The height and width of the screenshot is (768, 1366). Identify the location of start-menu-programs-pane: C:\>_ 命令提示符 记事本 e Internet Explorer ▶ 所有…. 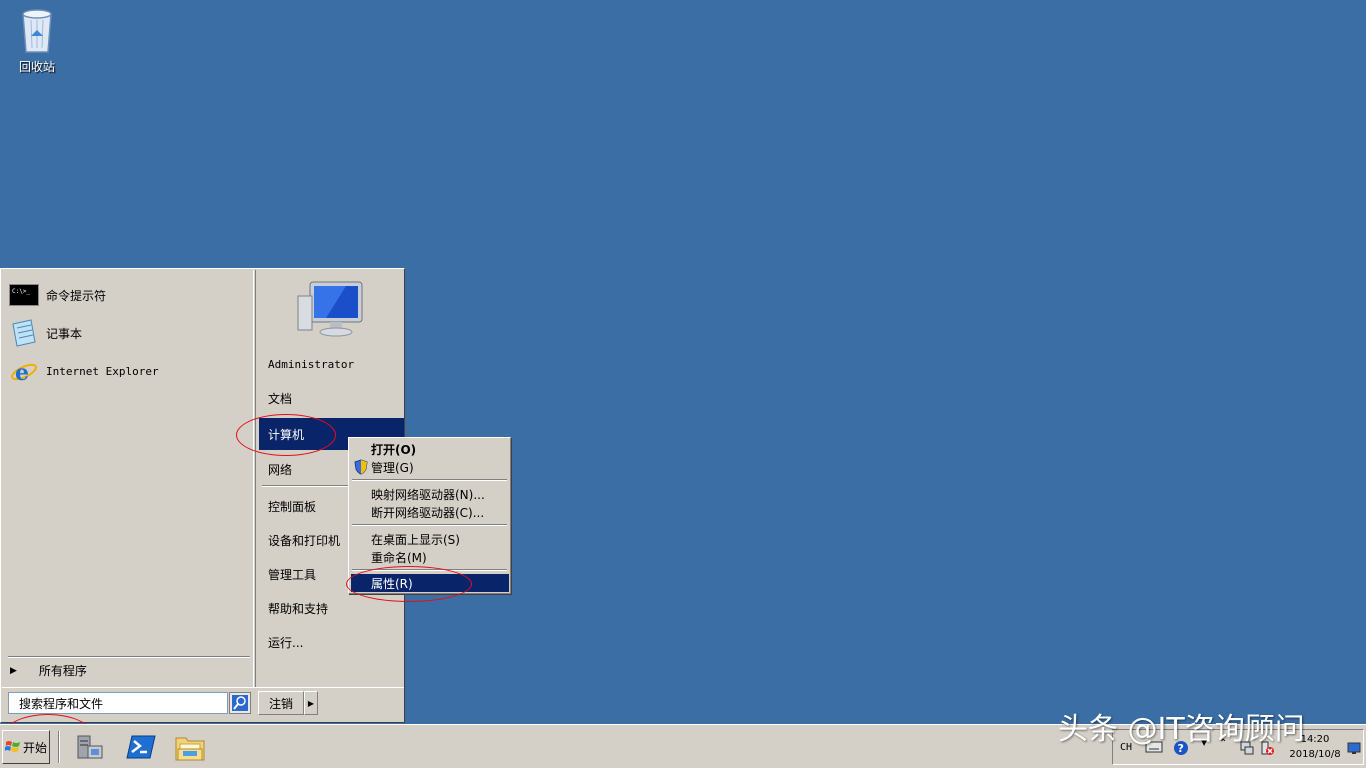
(128, 478).